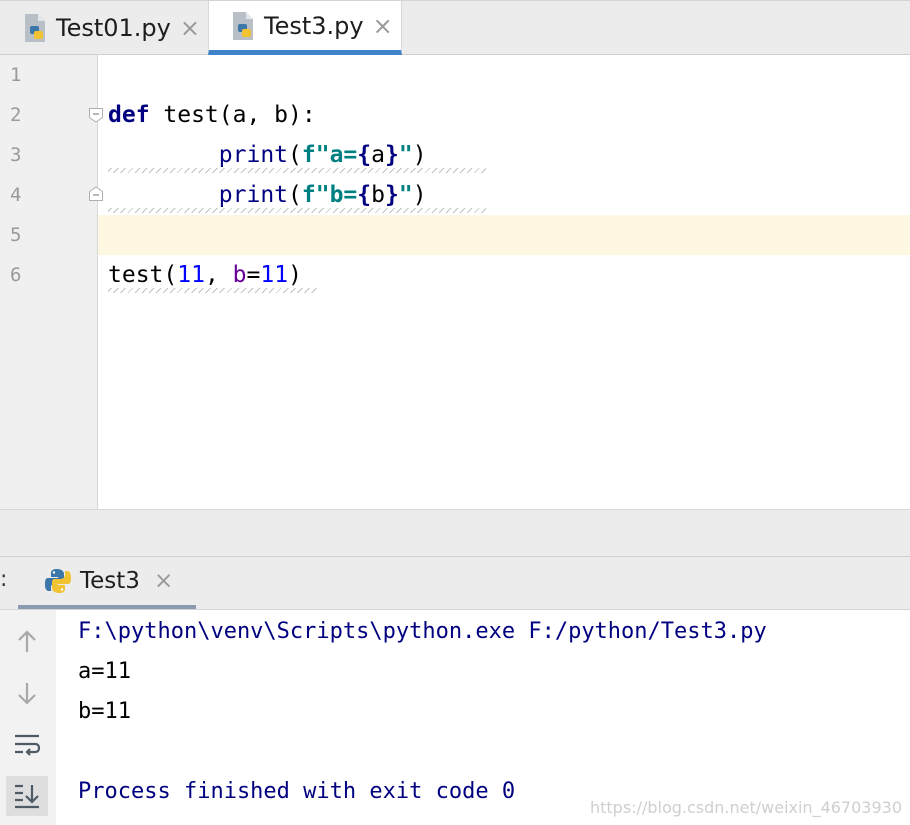  What do you see at coordinates (96, 194) in the screenshot?
I see `fold-end-icon` at bounding box center [96, 194].